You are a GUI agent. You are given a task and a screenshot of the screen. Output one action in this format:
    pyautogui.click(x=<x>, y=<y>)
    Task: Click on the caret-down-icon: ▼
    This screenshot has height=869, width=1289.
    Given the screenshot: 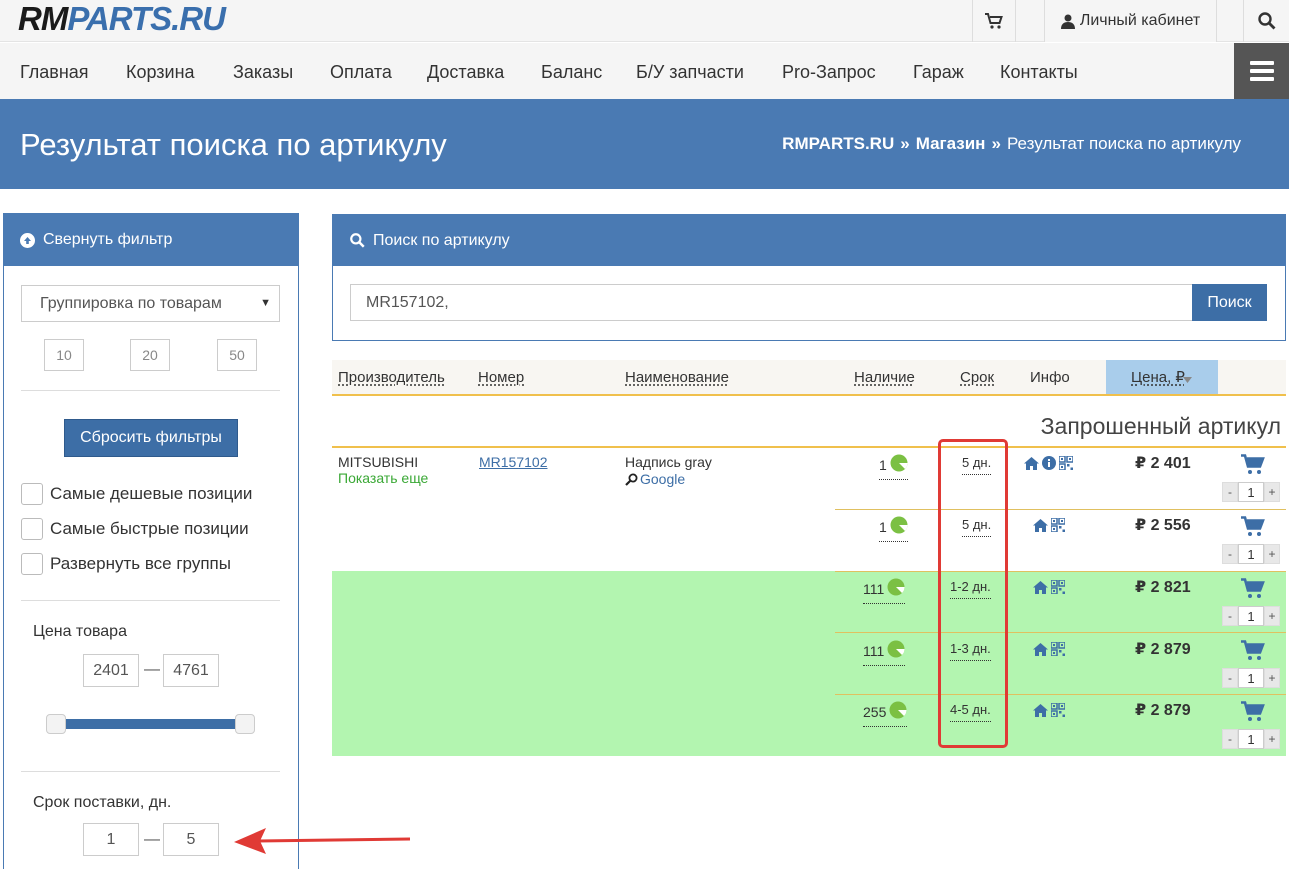 What is the action you would take?
    pyautogui.click(x=265, y=303)
    